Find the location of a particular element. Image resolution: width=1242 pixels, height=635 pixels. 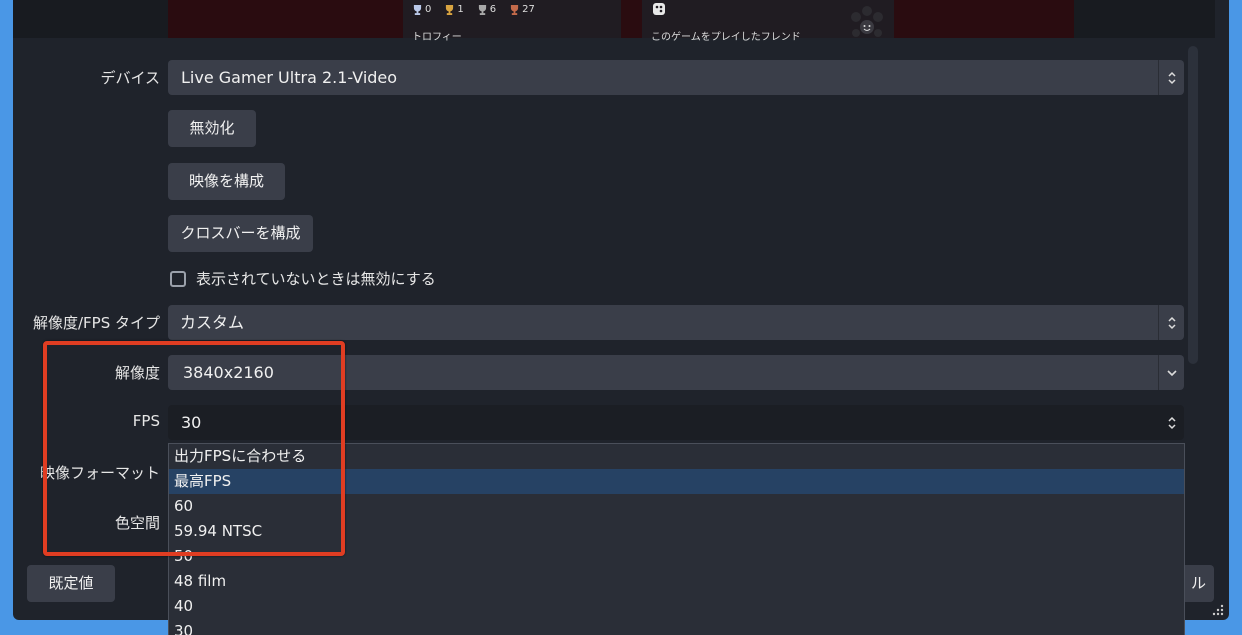

trophy-counts: 0 1 6 27 is located at coordinates (474, 9).